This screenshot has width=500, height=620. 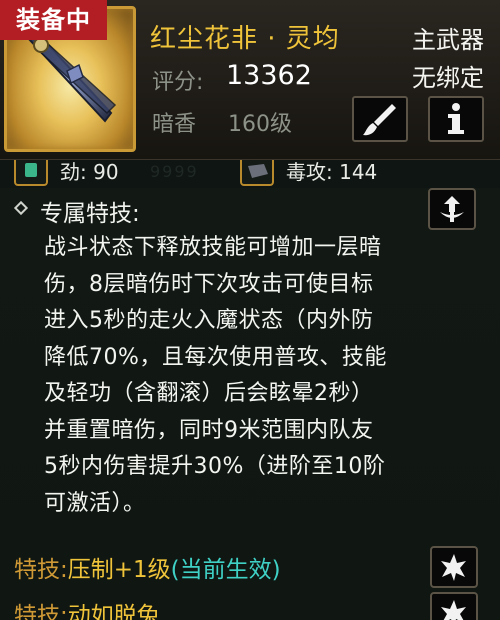 I want to click on score-label: 评分:, so click(x=178, y=82).